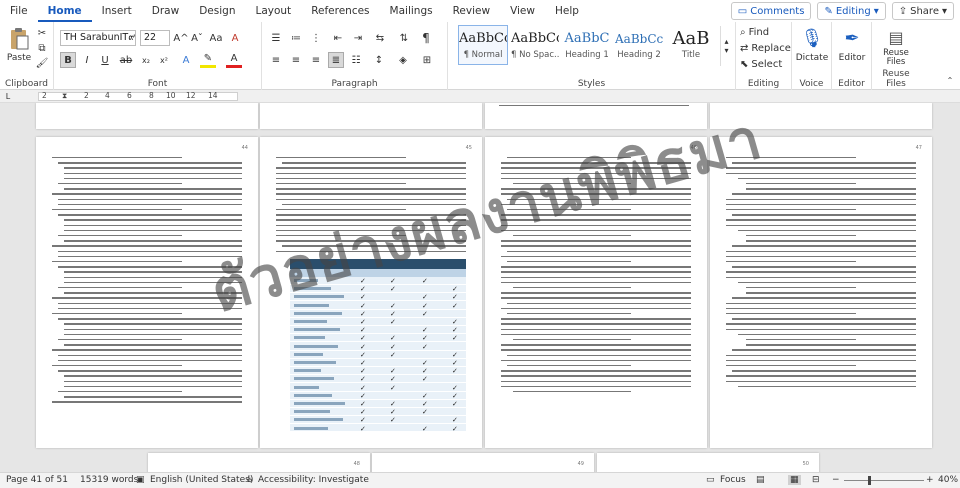 This screenshot has width=960, height=488. What do you see at coordinates (217, 11) in the screenshot?
I see `tab-design: Design` at bounding box center [217, 11].